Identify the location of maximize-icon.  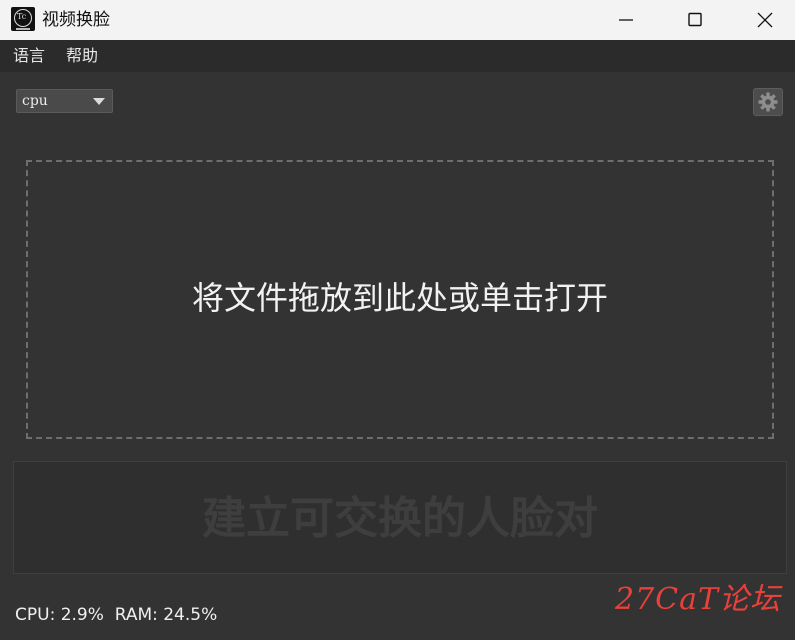
(695, 19).